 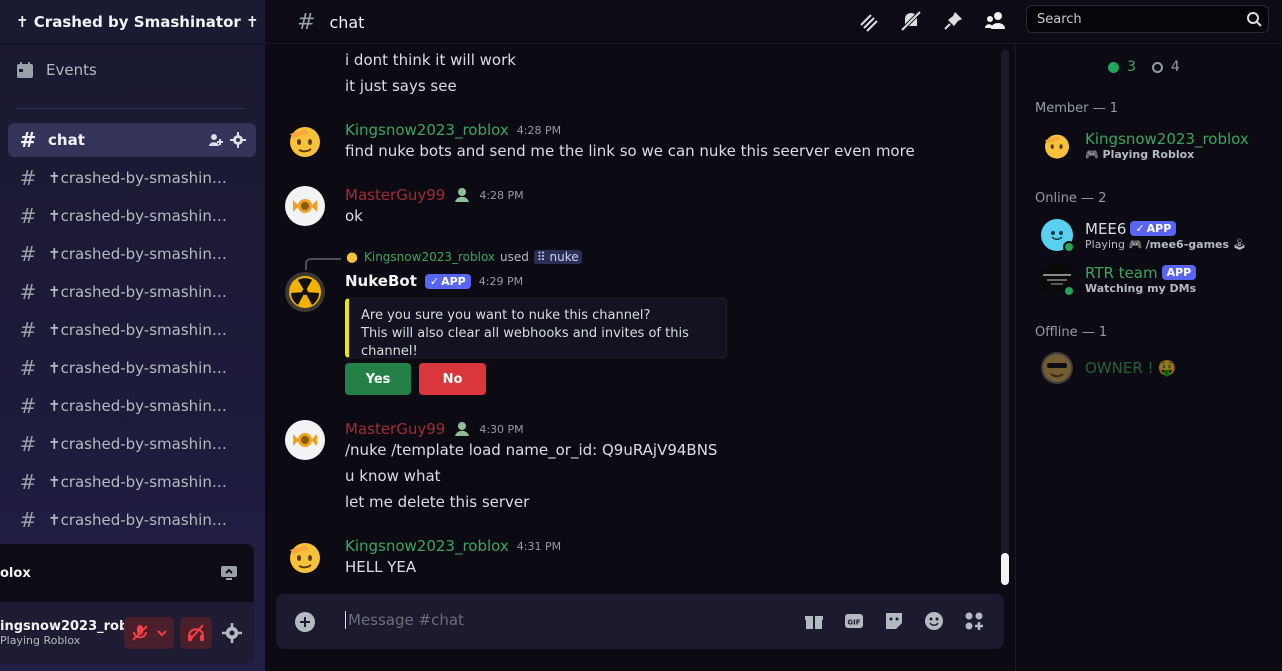 I want to click on deafen-button, so click(x=196, y=633).